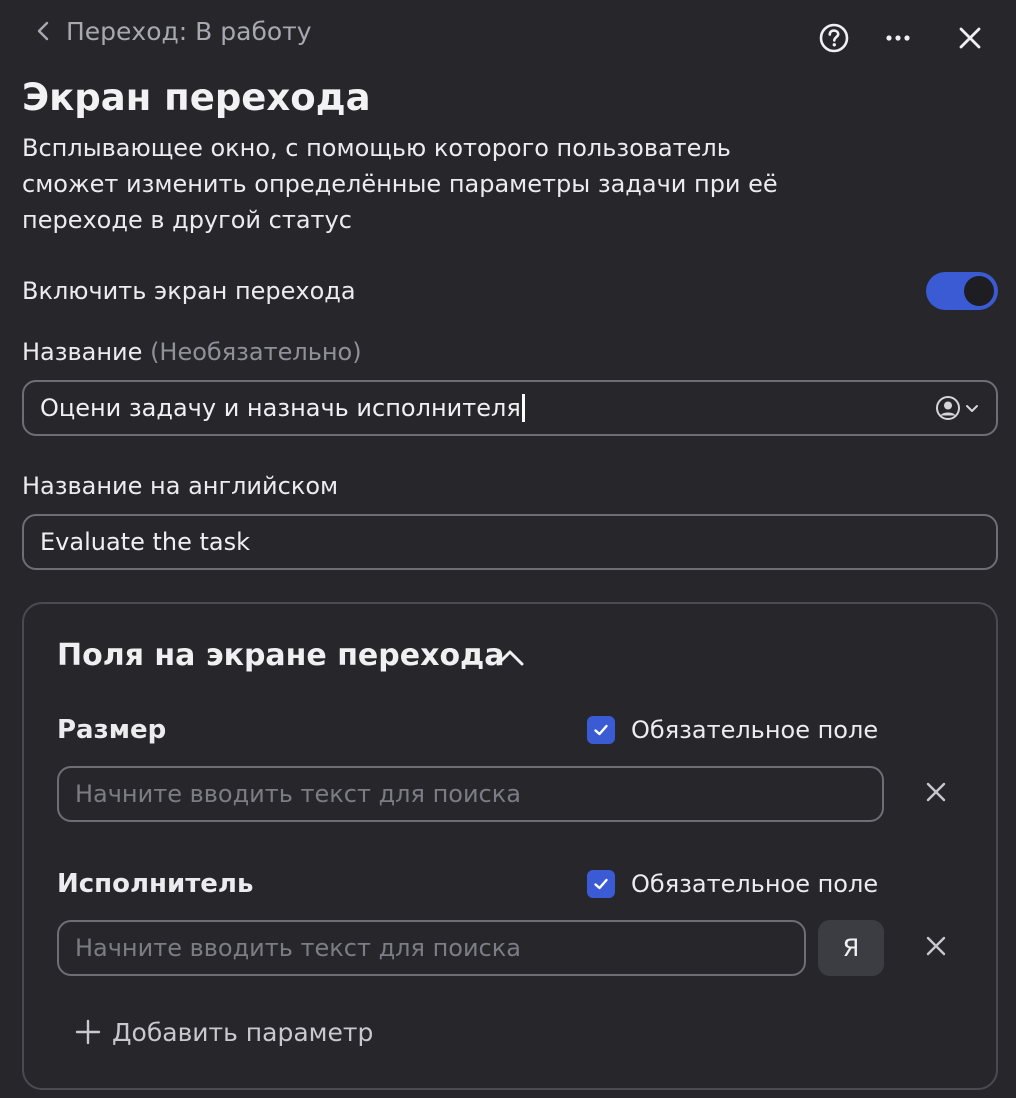 The height and width of the screenshot is (1098, 1016). I want to click on name-variable-dropdown, so click(957, 408).